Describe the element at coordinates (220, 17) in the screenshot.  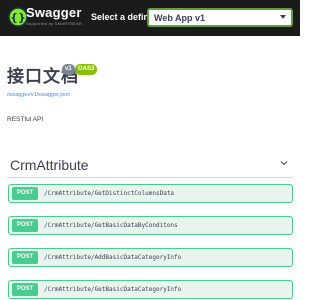
I see `definition-select: Web App v1` at that location.